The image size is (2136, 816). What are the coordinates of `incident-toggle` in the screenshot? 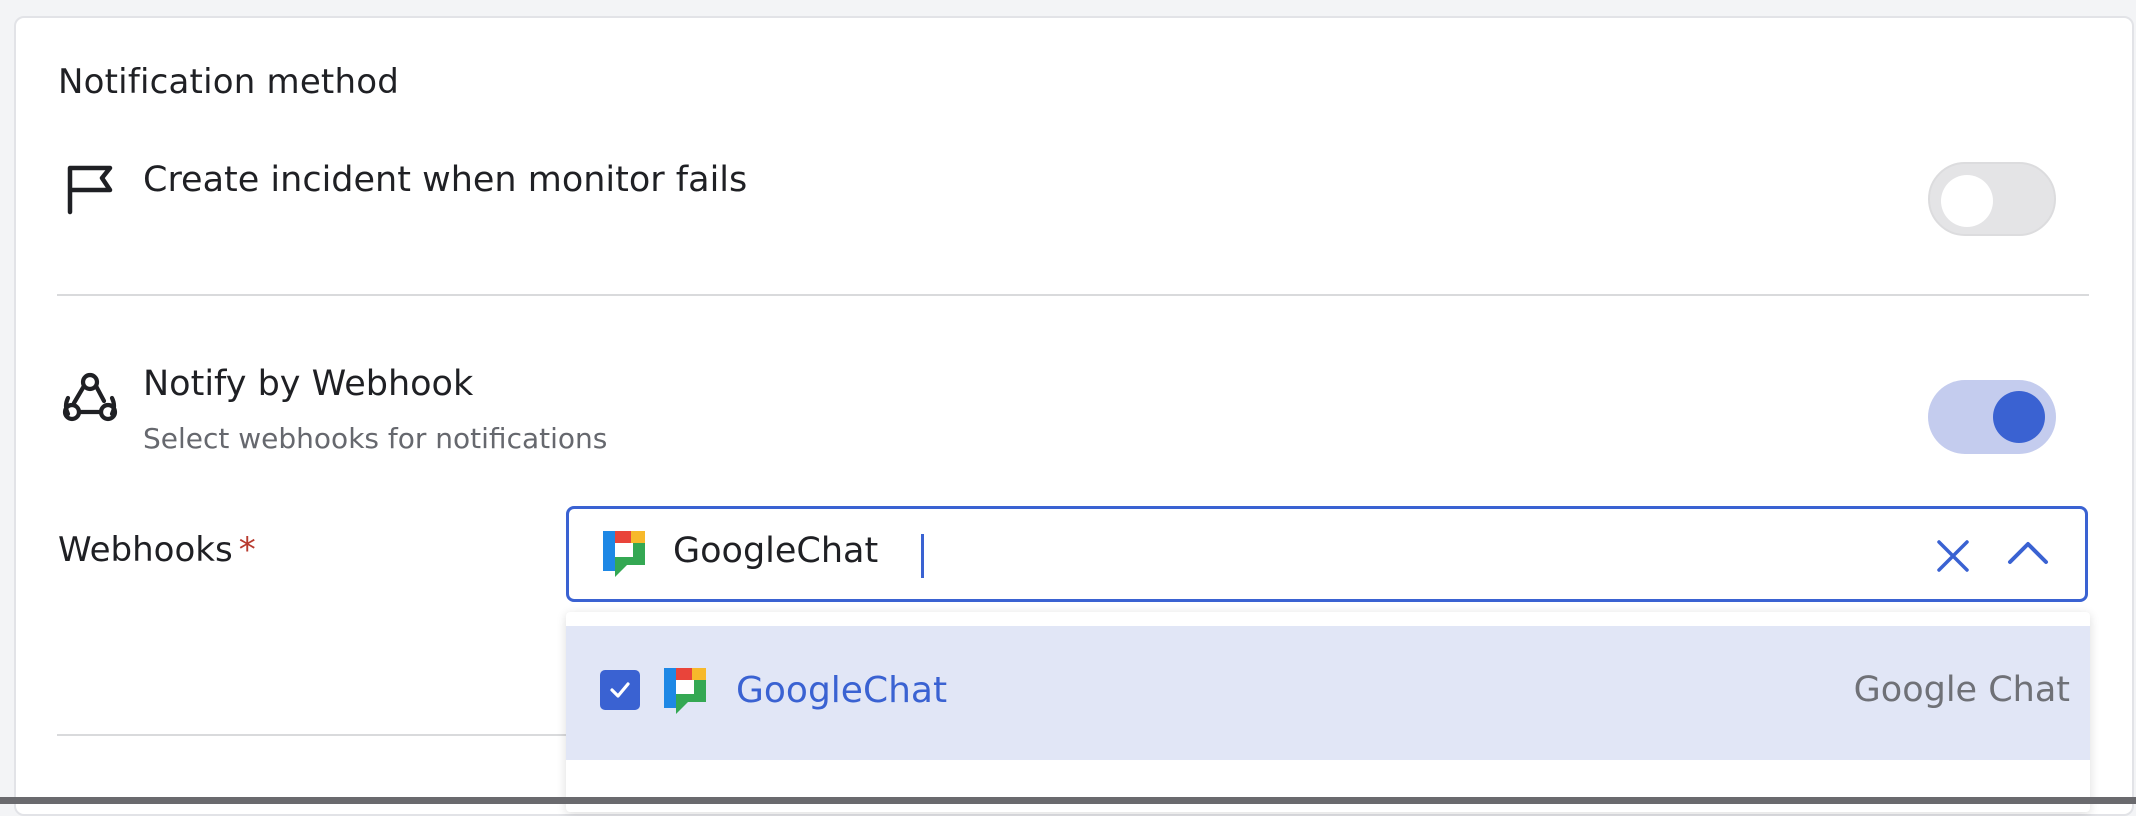 It's located at (1992, 199).